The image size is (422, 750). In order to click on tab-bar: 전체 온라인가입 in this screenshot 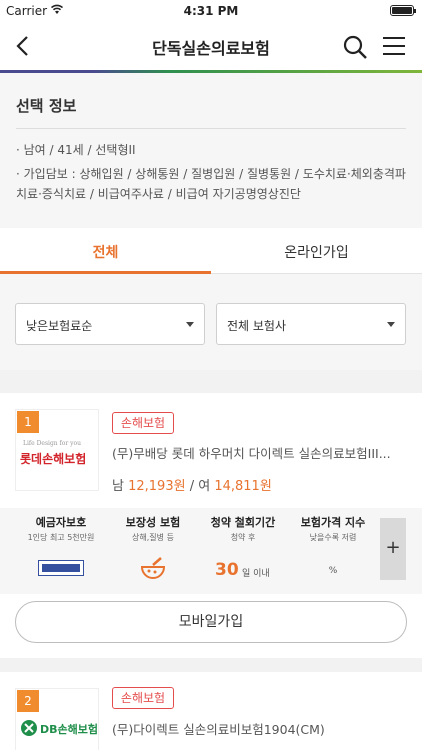, I will do `click(211, 251)`.